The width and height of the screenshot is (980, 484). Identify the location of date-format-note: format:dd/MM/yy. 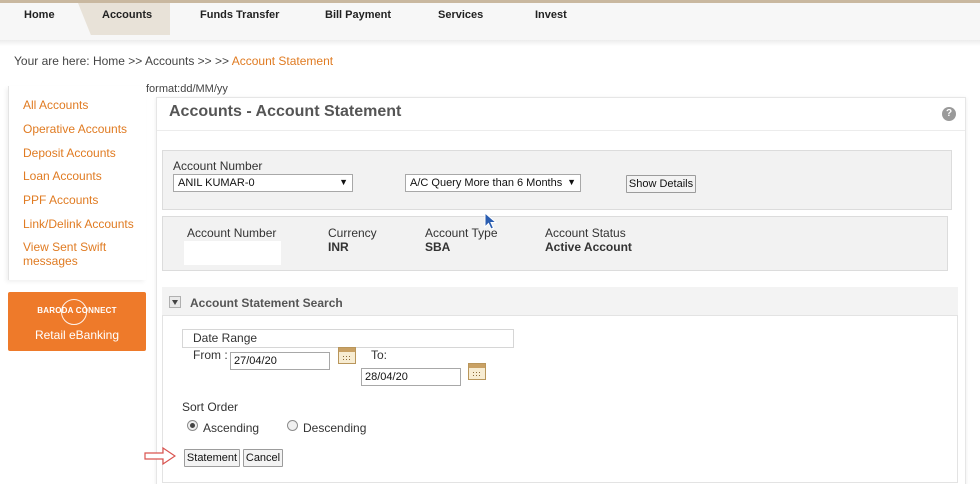
(187, 89).